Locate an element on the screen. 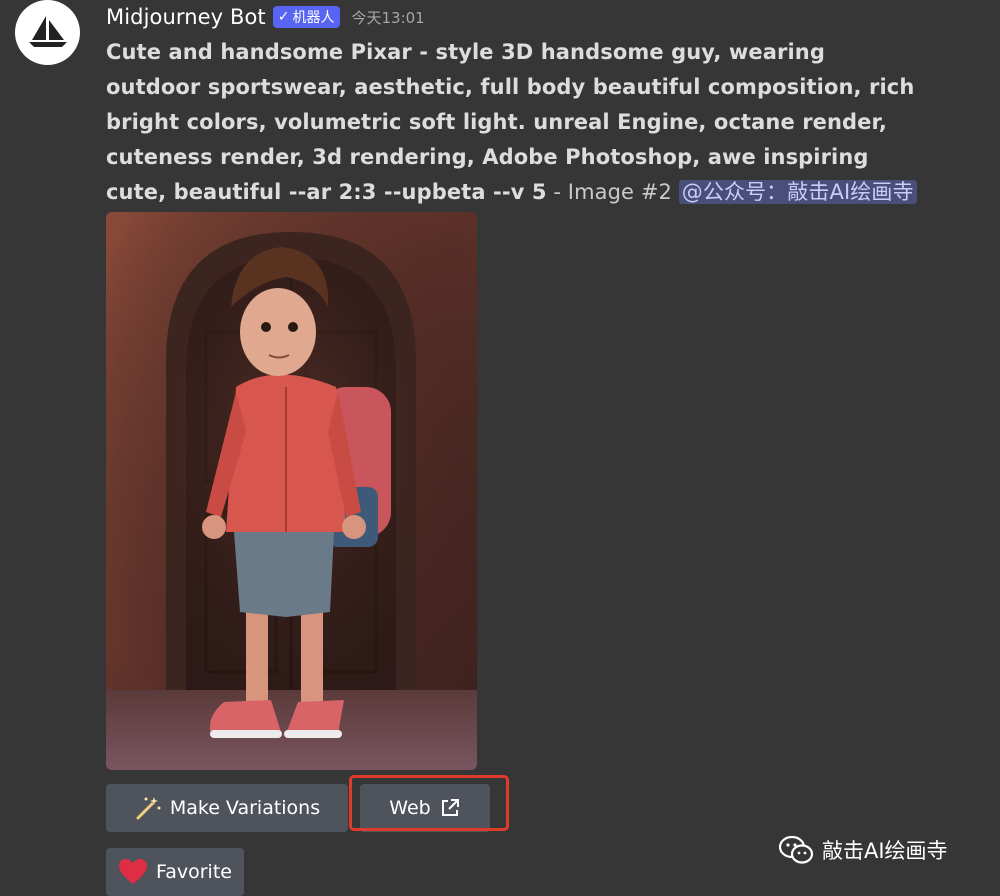  heart-icon is located at coordinates (133, 871).